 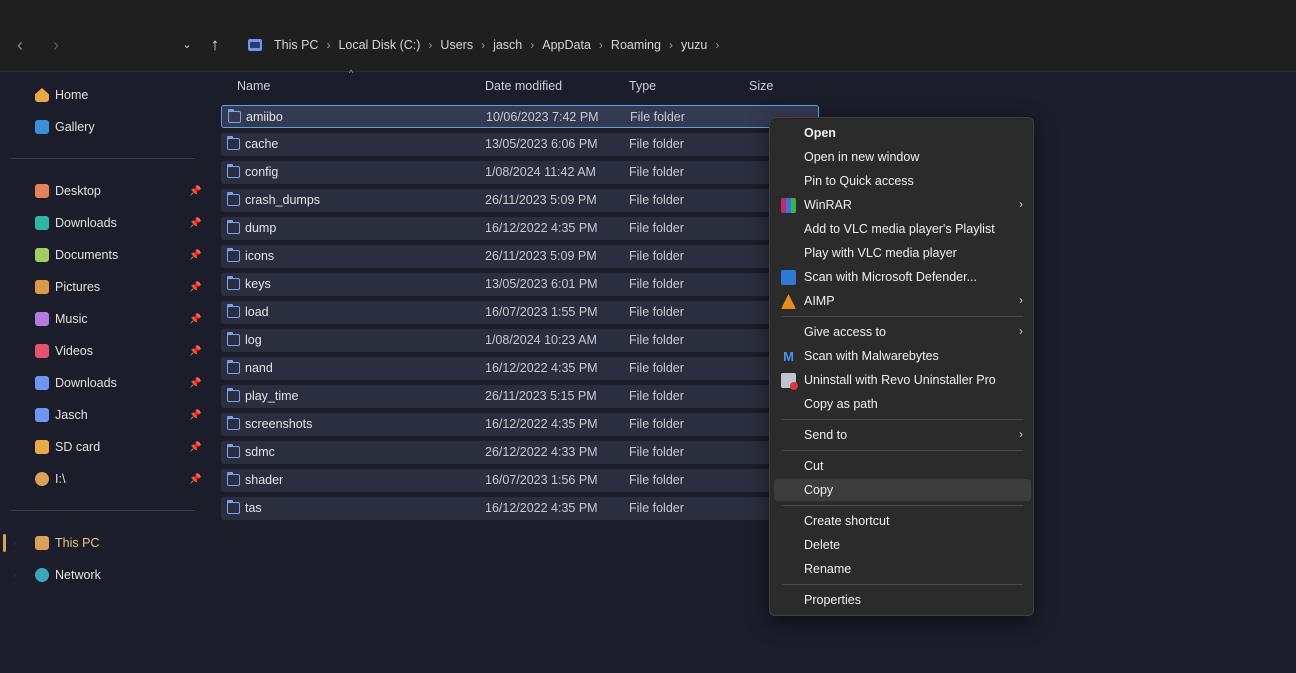 What do you see at coordinates (520, 508) in the screenshot?
I see `file-row: tas 16/12/2022 4:35 PM File folder` at bounding box center [520, 508].